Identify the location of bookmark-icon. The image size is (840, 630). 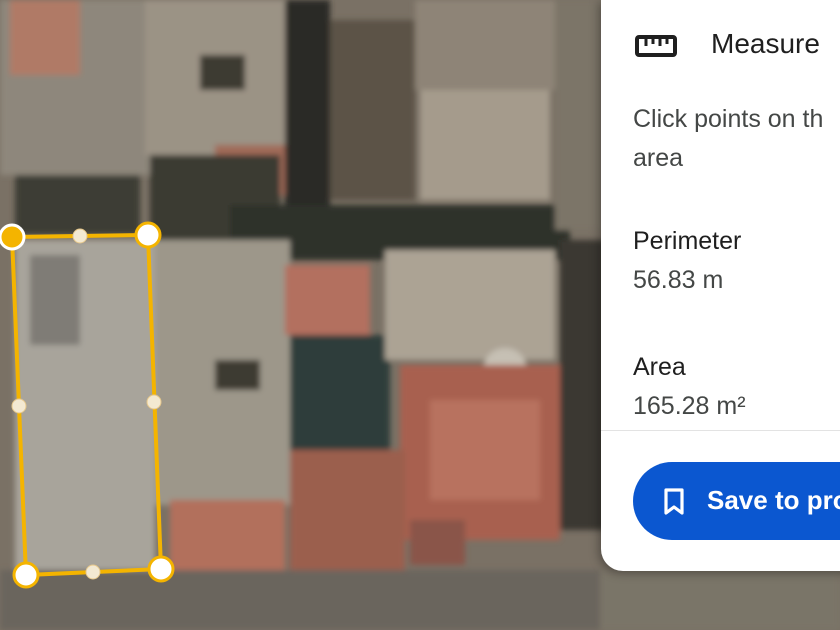
(674, 501).